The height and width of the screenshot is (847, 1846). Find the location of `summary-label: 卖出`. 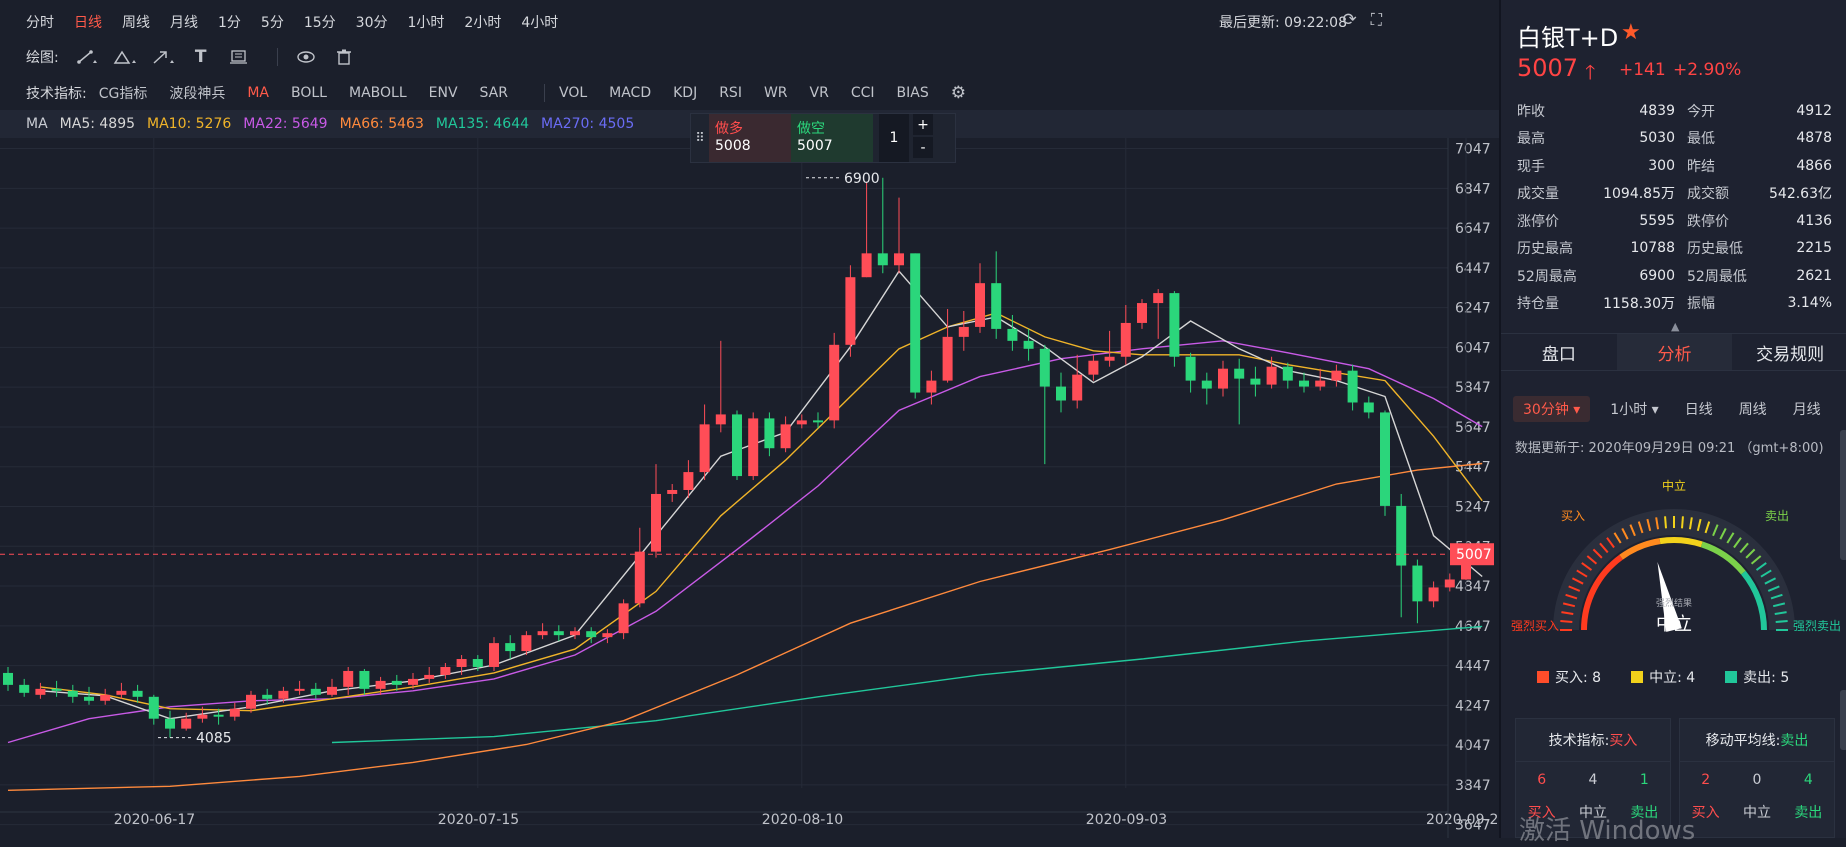

summary-label: 卖出 is located at coordinates (1808, 813).